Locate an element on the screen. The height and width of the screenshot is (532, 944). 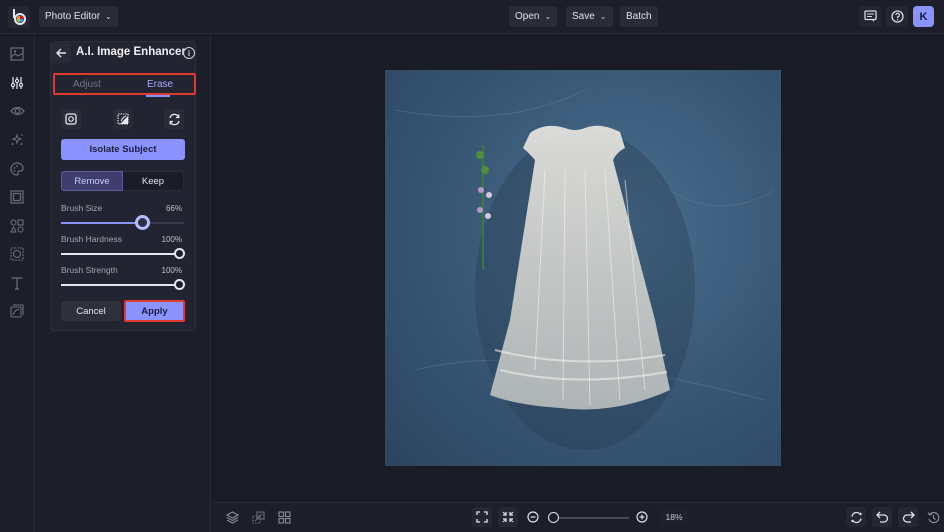
zoom-level: 18% is located at coordinates (674, 517).